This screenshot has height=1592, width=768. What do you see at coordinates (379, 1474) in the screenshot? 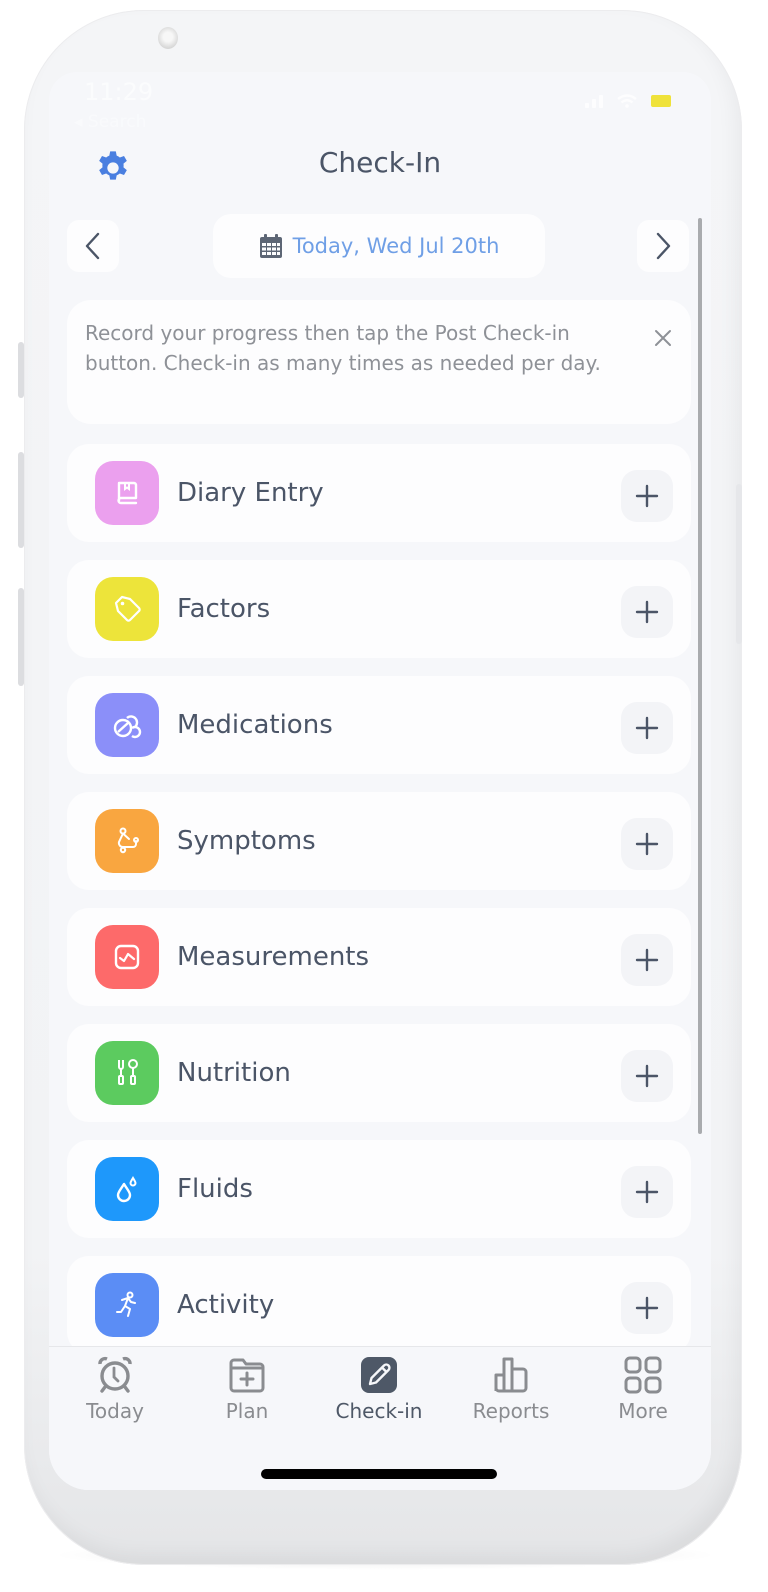
I see `home-indicator` at bounding box center [379, 1474].